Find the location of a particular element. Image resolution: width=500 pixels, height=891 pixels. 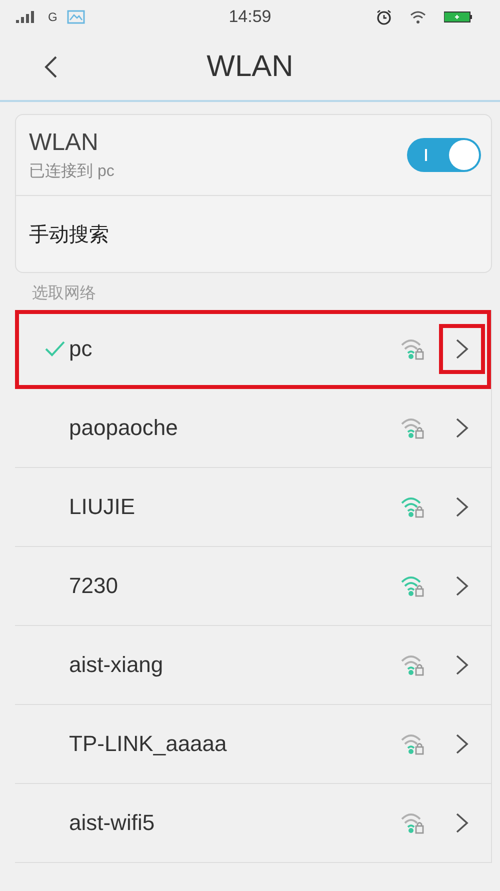

network-name: aist-xiang is located at coordinates (116, 665).